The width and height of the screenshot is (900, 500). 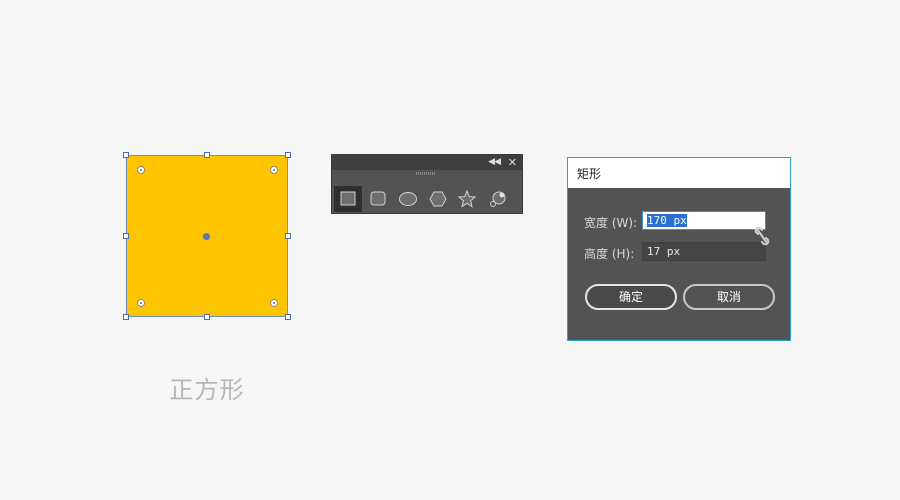 What do you see at coordinates (427, 184) in the screenshot?
I see `shape-tools-panel: ◀◀ ✕` at bounding box center [427, 184].